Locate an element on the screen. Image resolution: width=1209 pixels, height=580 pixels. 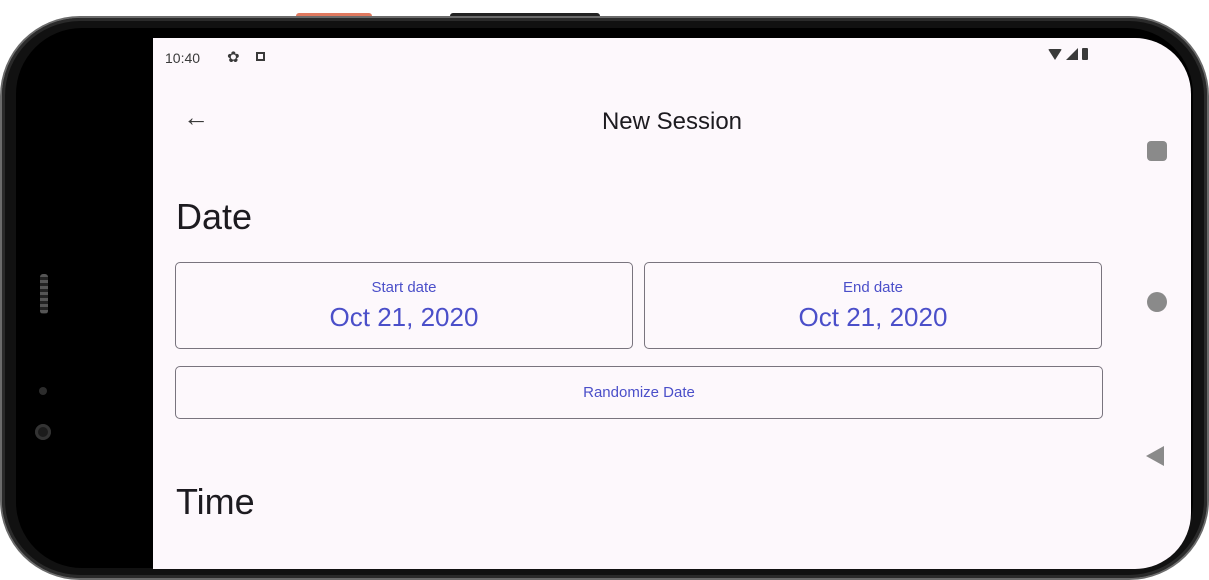
signal-icon is located at coordinates (1072, 54).